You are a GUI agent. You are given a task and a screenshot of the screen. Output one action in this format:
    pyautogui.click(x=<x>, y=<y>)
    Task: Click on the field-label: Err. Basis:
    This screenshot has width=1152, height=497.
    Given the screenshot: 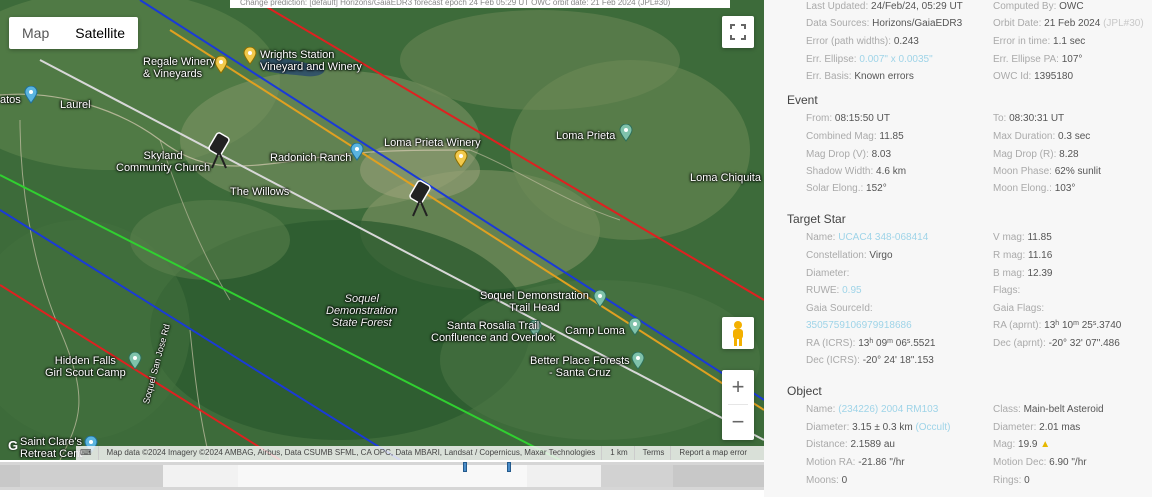 What is the action you would take?
    pyautogui.click(x=829, y=76)
    